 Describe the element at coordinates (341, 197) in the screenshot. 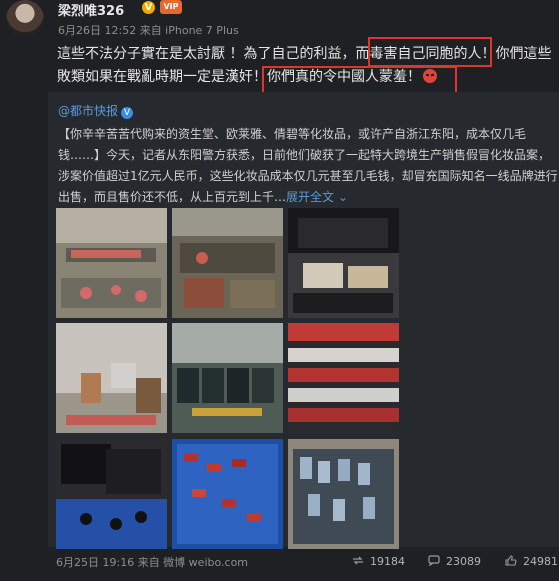

I see `chevron-down-icon: ⌄` at that location.